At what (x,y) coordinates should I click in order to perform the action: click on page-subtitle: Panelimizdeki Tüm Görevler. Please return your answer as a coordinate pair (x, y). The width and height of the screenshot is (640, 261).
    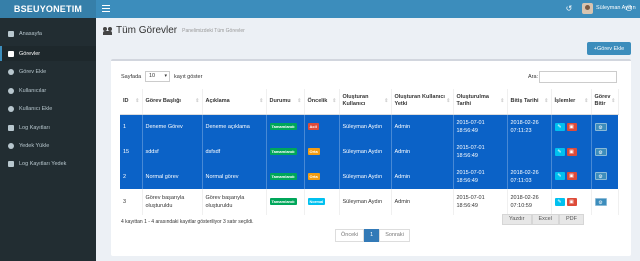
    Looking at the image, I should click on (213, 30).